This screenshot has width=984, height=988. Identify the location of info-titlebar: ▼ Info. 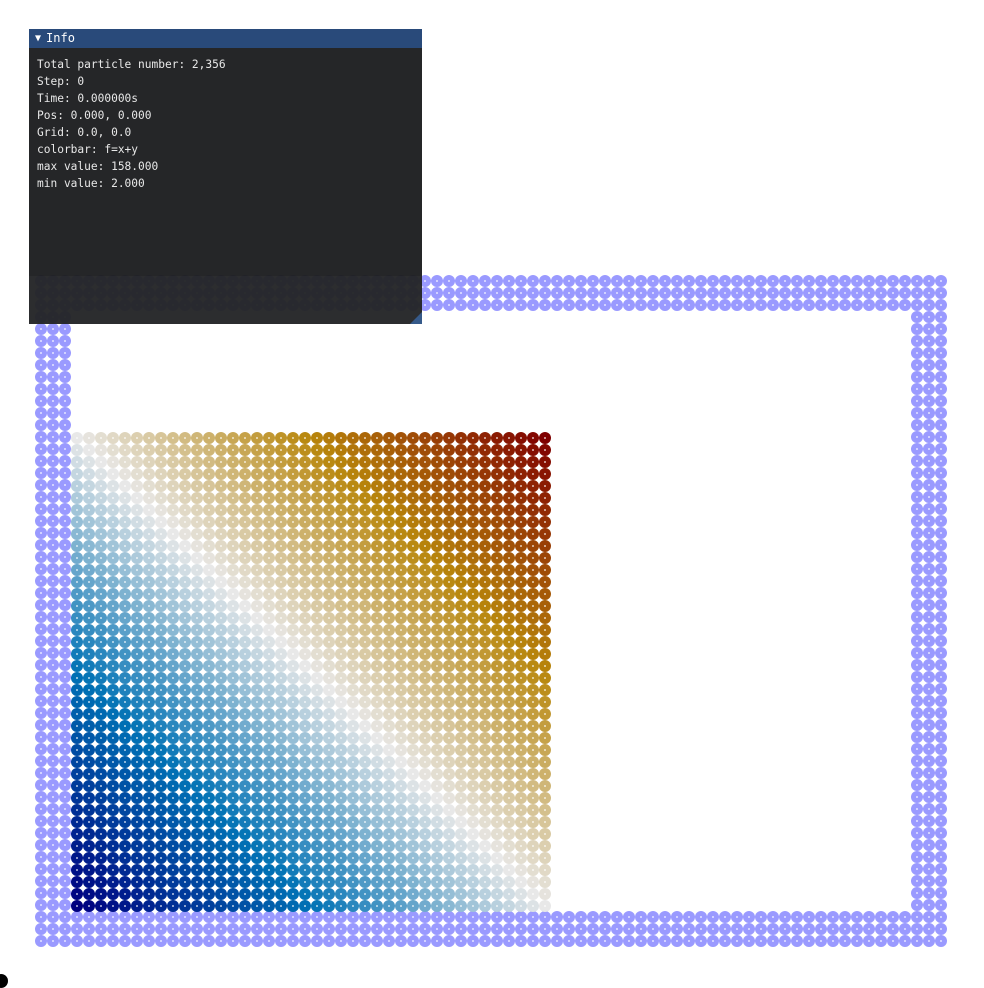
(225, 38).